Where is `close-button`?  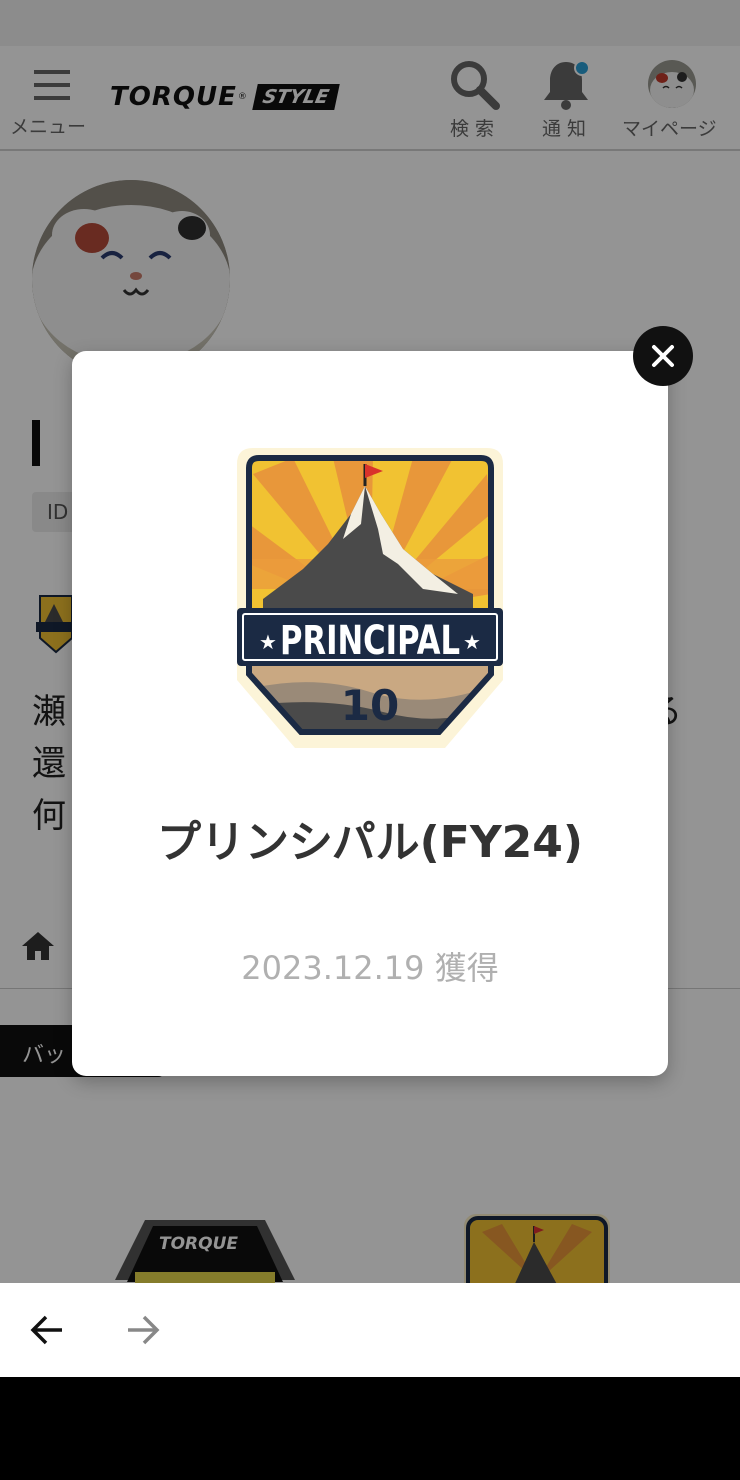
close-button is located at coordinates (663, 356).